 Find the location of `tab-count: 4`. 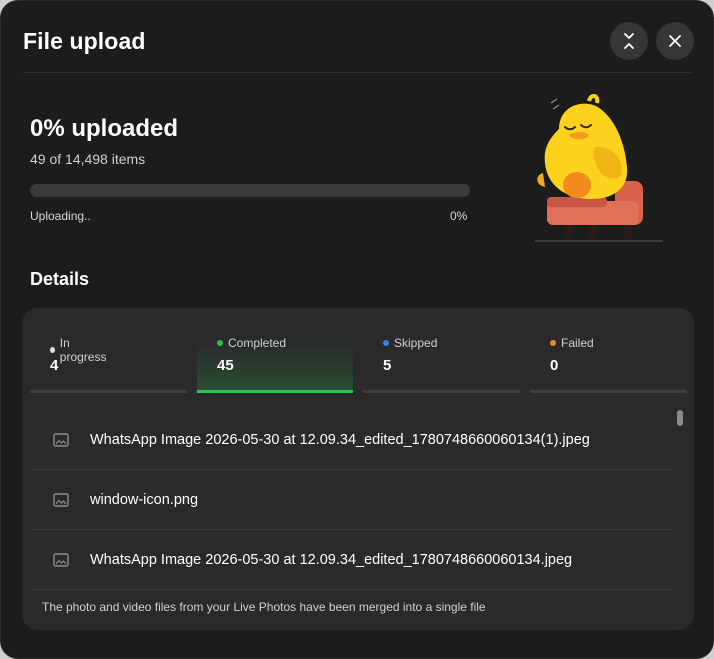

tab-count: 4 is located at coordinates (54, 365).